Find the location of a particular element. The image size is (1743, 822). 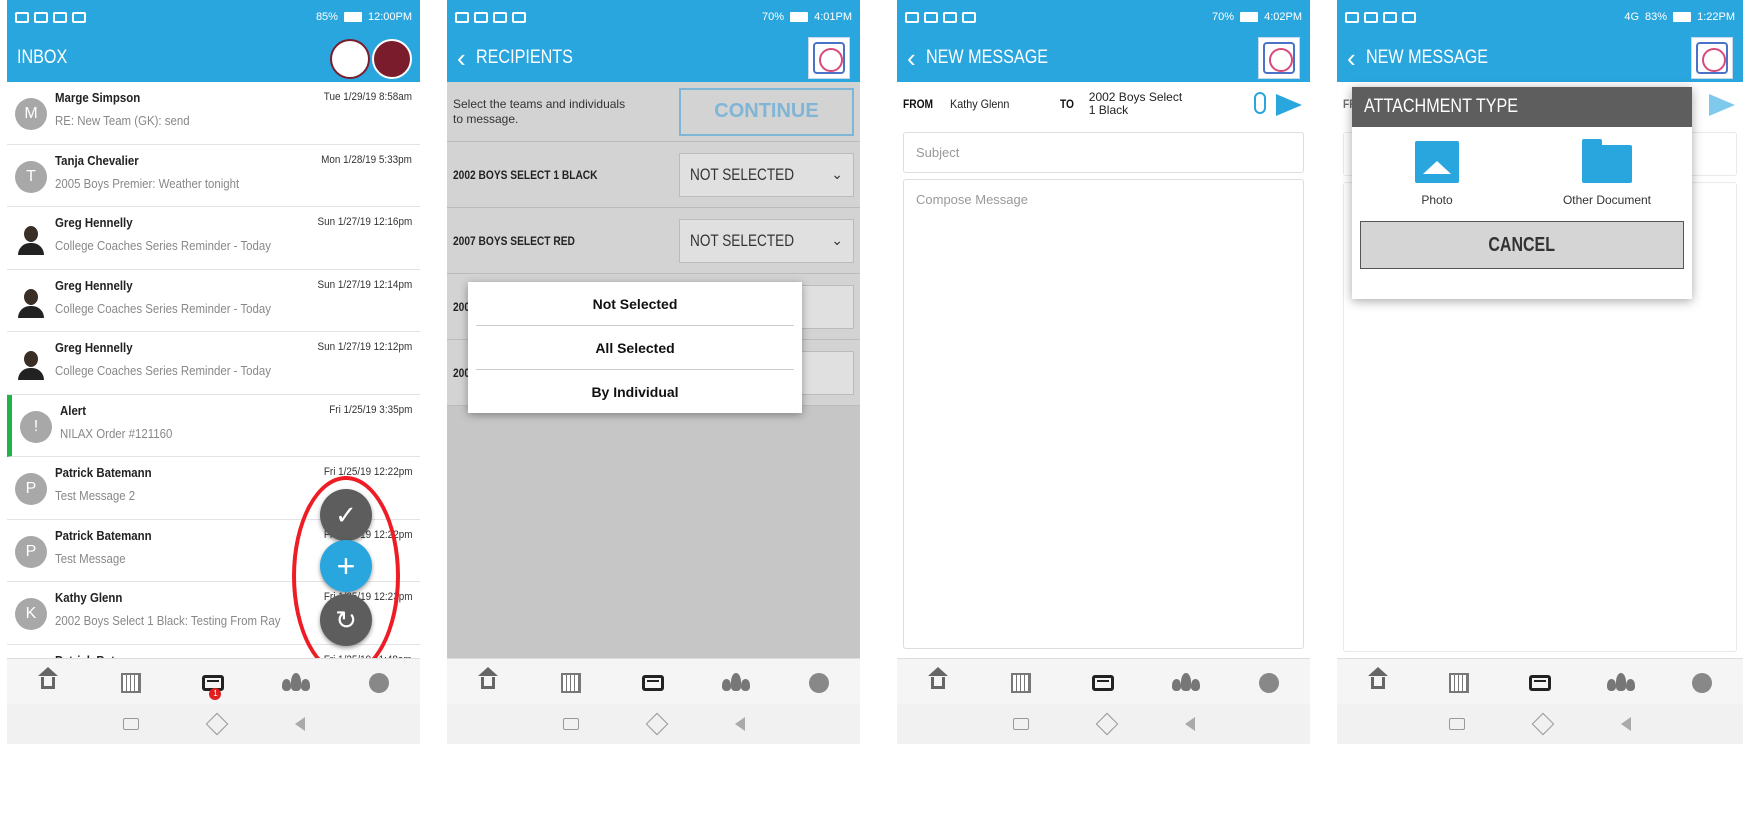

message-time: Fri 1/25/19 3:35pm is located at coordinates (370, 409).